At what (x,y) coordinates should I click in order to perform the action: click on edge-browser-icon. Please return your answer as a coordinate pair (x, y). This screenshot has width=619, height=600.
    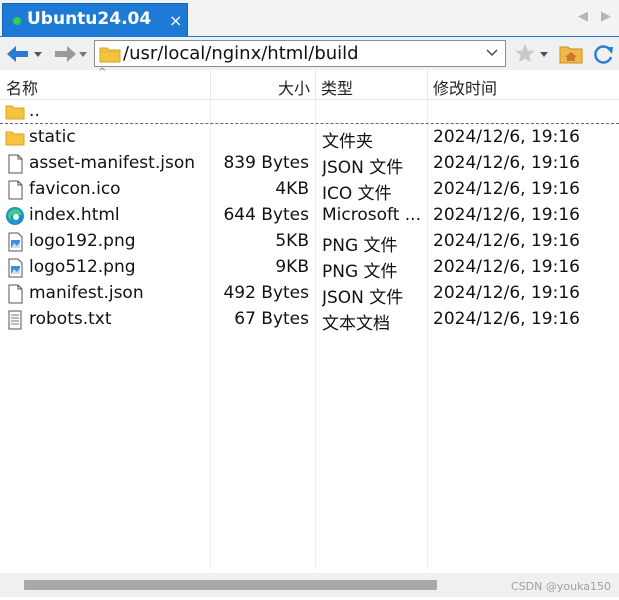
    Looking at the image, I should click on (15, 216).